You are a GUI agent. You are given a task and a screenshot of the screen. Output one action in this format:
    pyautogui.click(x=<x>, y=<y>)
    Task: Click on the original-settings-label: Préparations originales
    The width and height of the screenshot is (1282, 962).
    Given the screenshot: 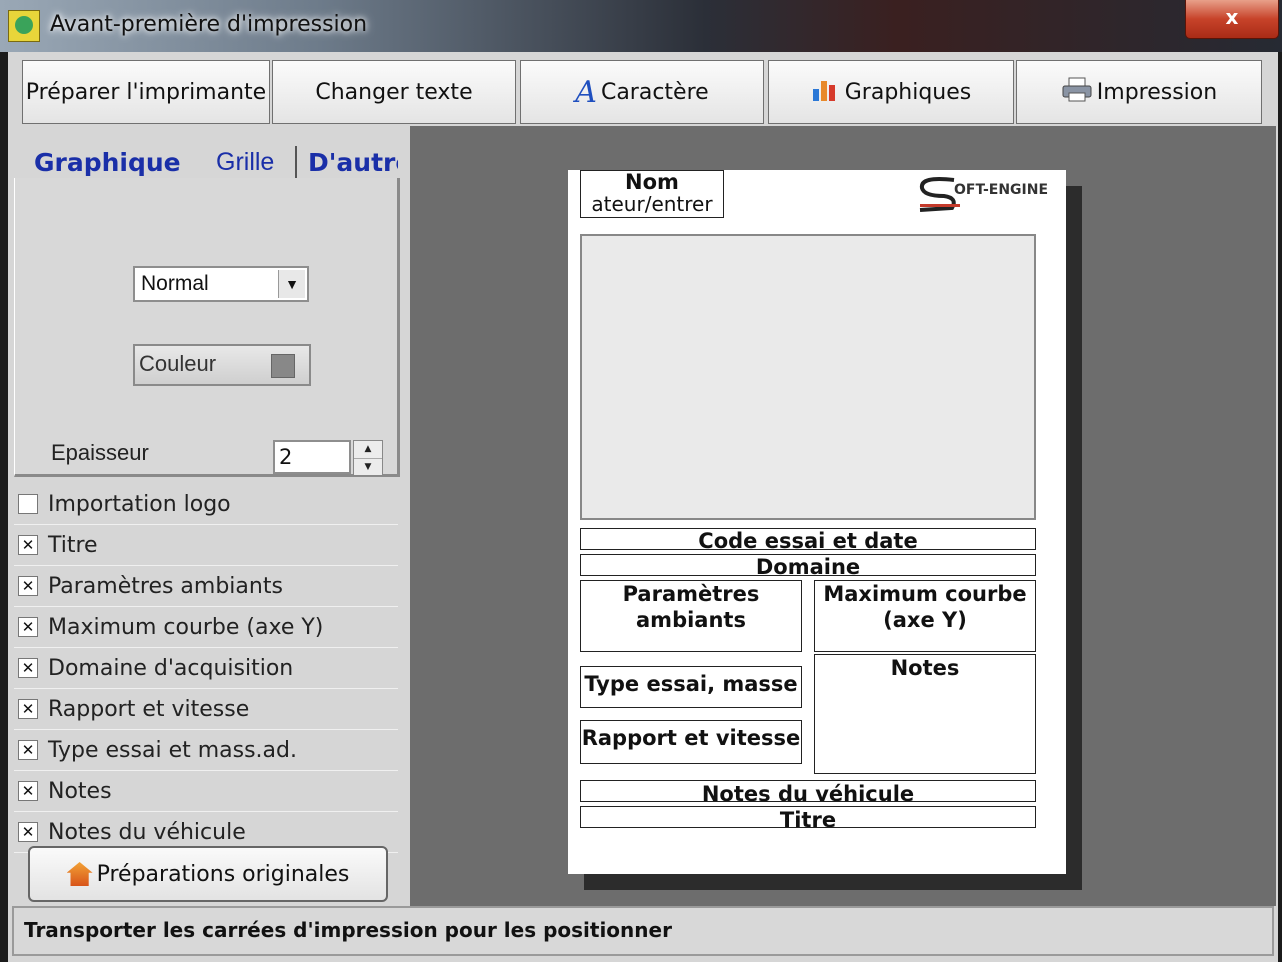 What is the action you would take?
    pyautogui.click(x=223, y=874)
    